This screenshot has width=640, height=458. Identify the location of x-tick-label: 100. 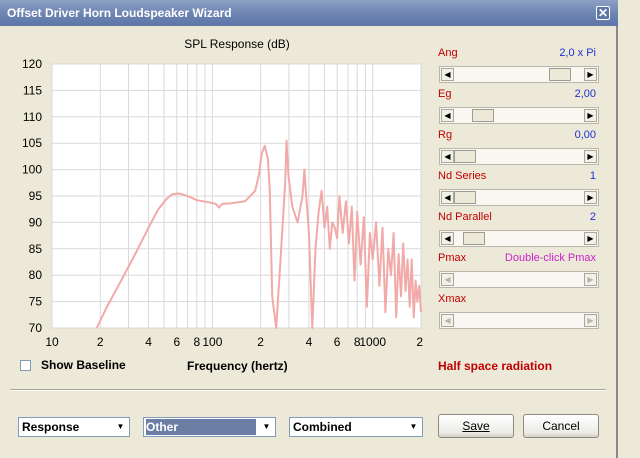
(212, 342).